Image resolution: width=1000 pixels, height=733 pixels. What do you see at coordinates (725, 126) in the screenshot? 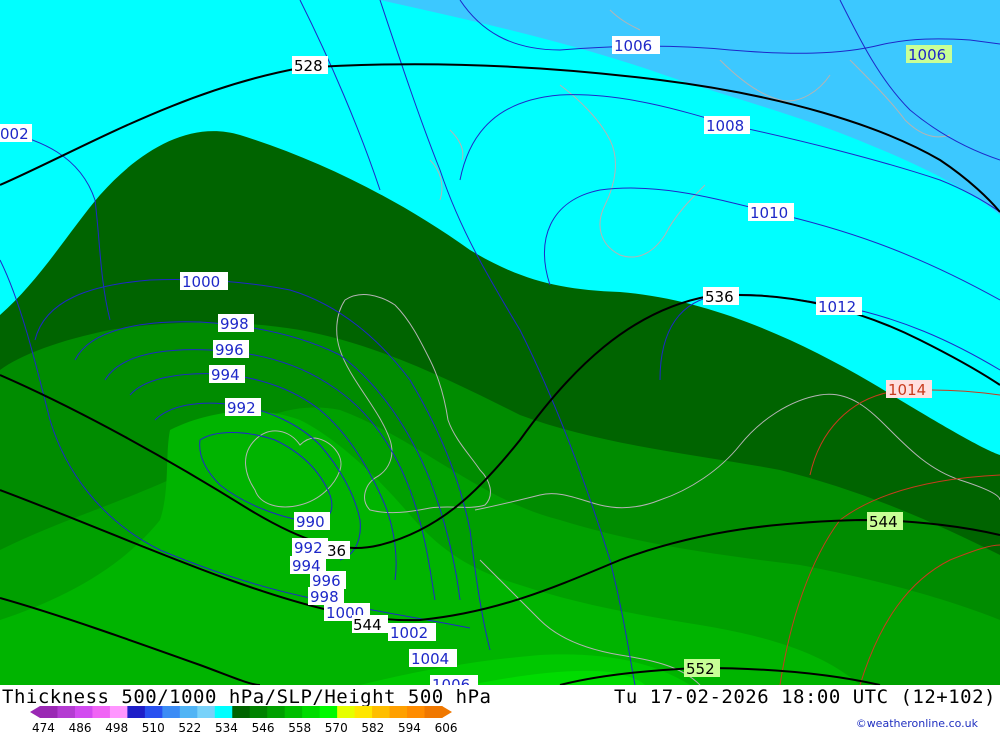
I see `slp-label: 1008` at bounding box center [725, 126].